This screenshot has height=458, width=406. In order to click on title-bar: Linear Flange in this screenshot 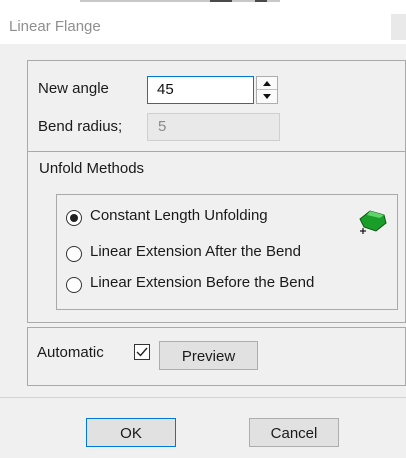, I will do `click(203, 22)`.